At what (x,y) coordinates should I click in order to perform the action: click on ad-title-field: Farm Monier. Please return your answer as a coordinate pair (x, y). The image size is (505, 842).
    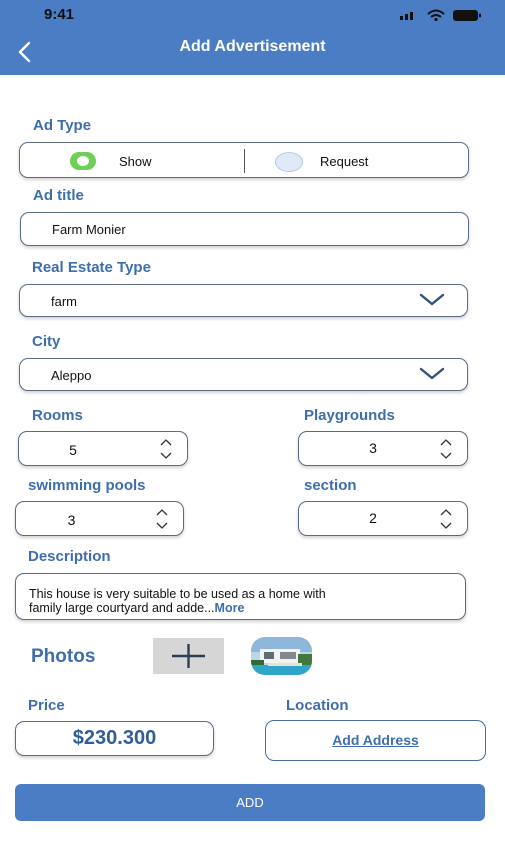
    Looking at the image, I should click on (244, 229).